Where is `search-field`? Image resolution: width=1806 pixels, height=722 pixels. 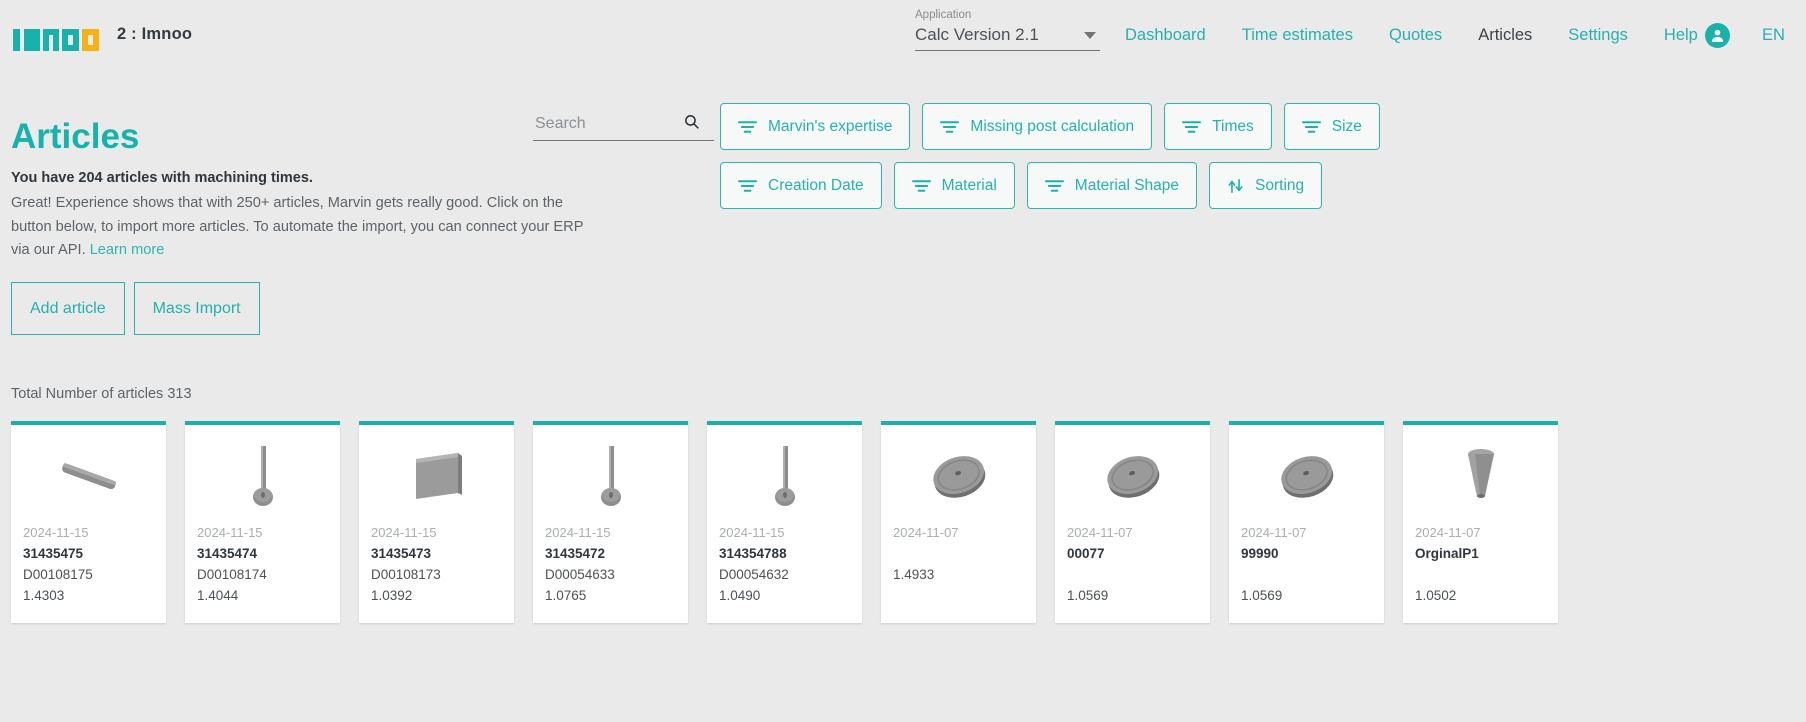 search-field is located at coordinates (623, 127).